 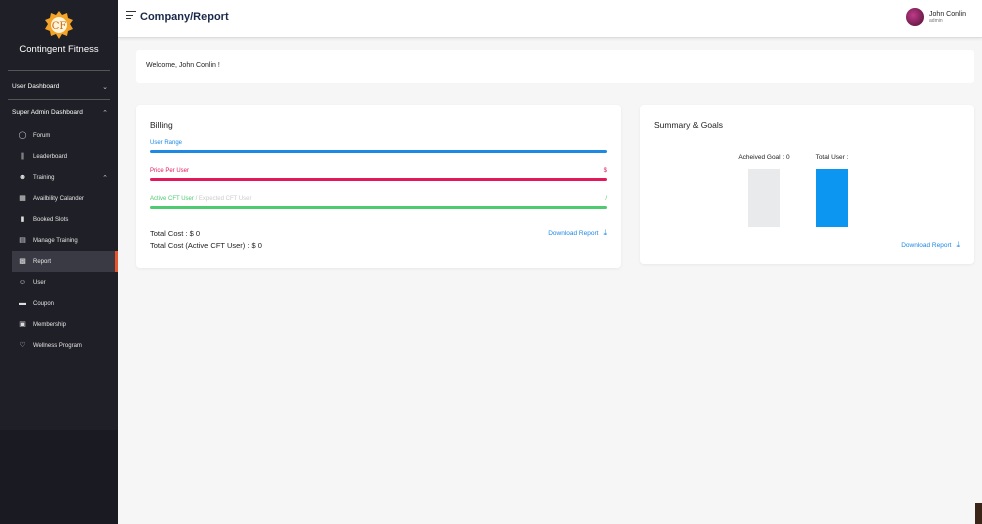 What do you see at coordinates (131, 16) in the screenshot?
I see `menu-toggle-icon` at bounding box center [131, 16].